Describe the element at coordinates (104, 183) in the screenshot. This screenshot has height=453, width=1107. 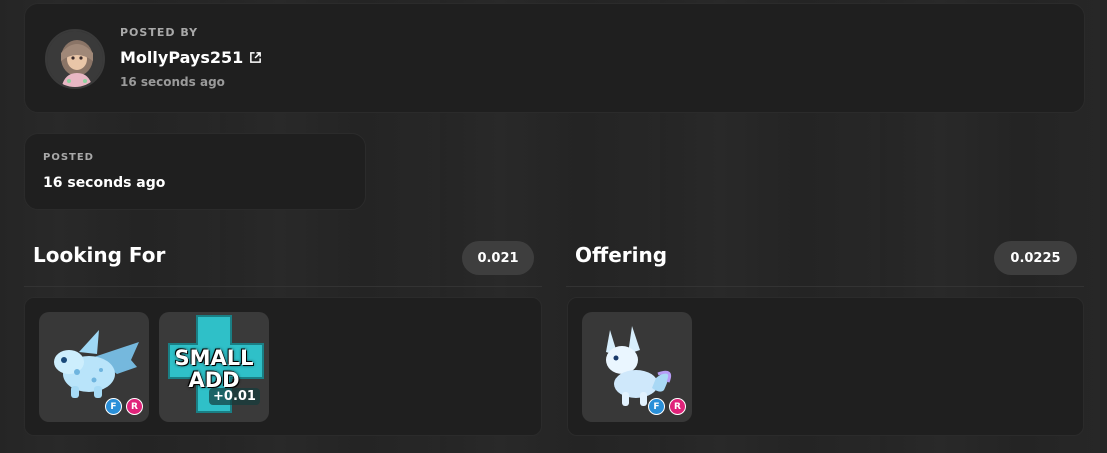
I see `posted-time: 16 seconds ago` at that location.